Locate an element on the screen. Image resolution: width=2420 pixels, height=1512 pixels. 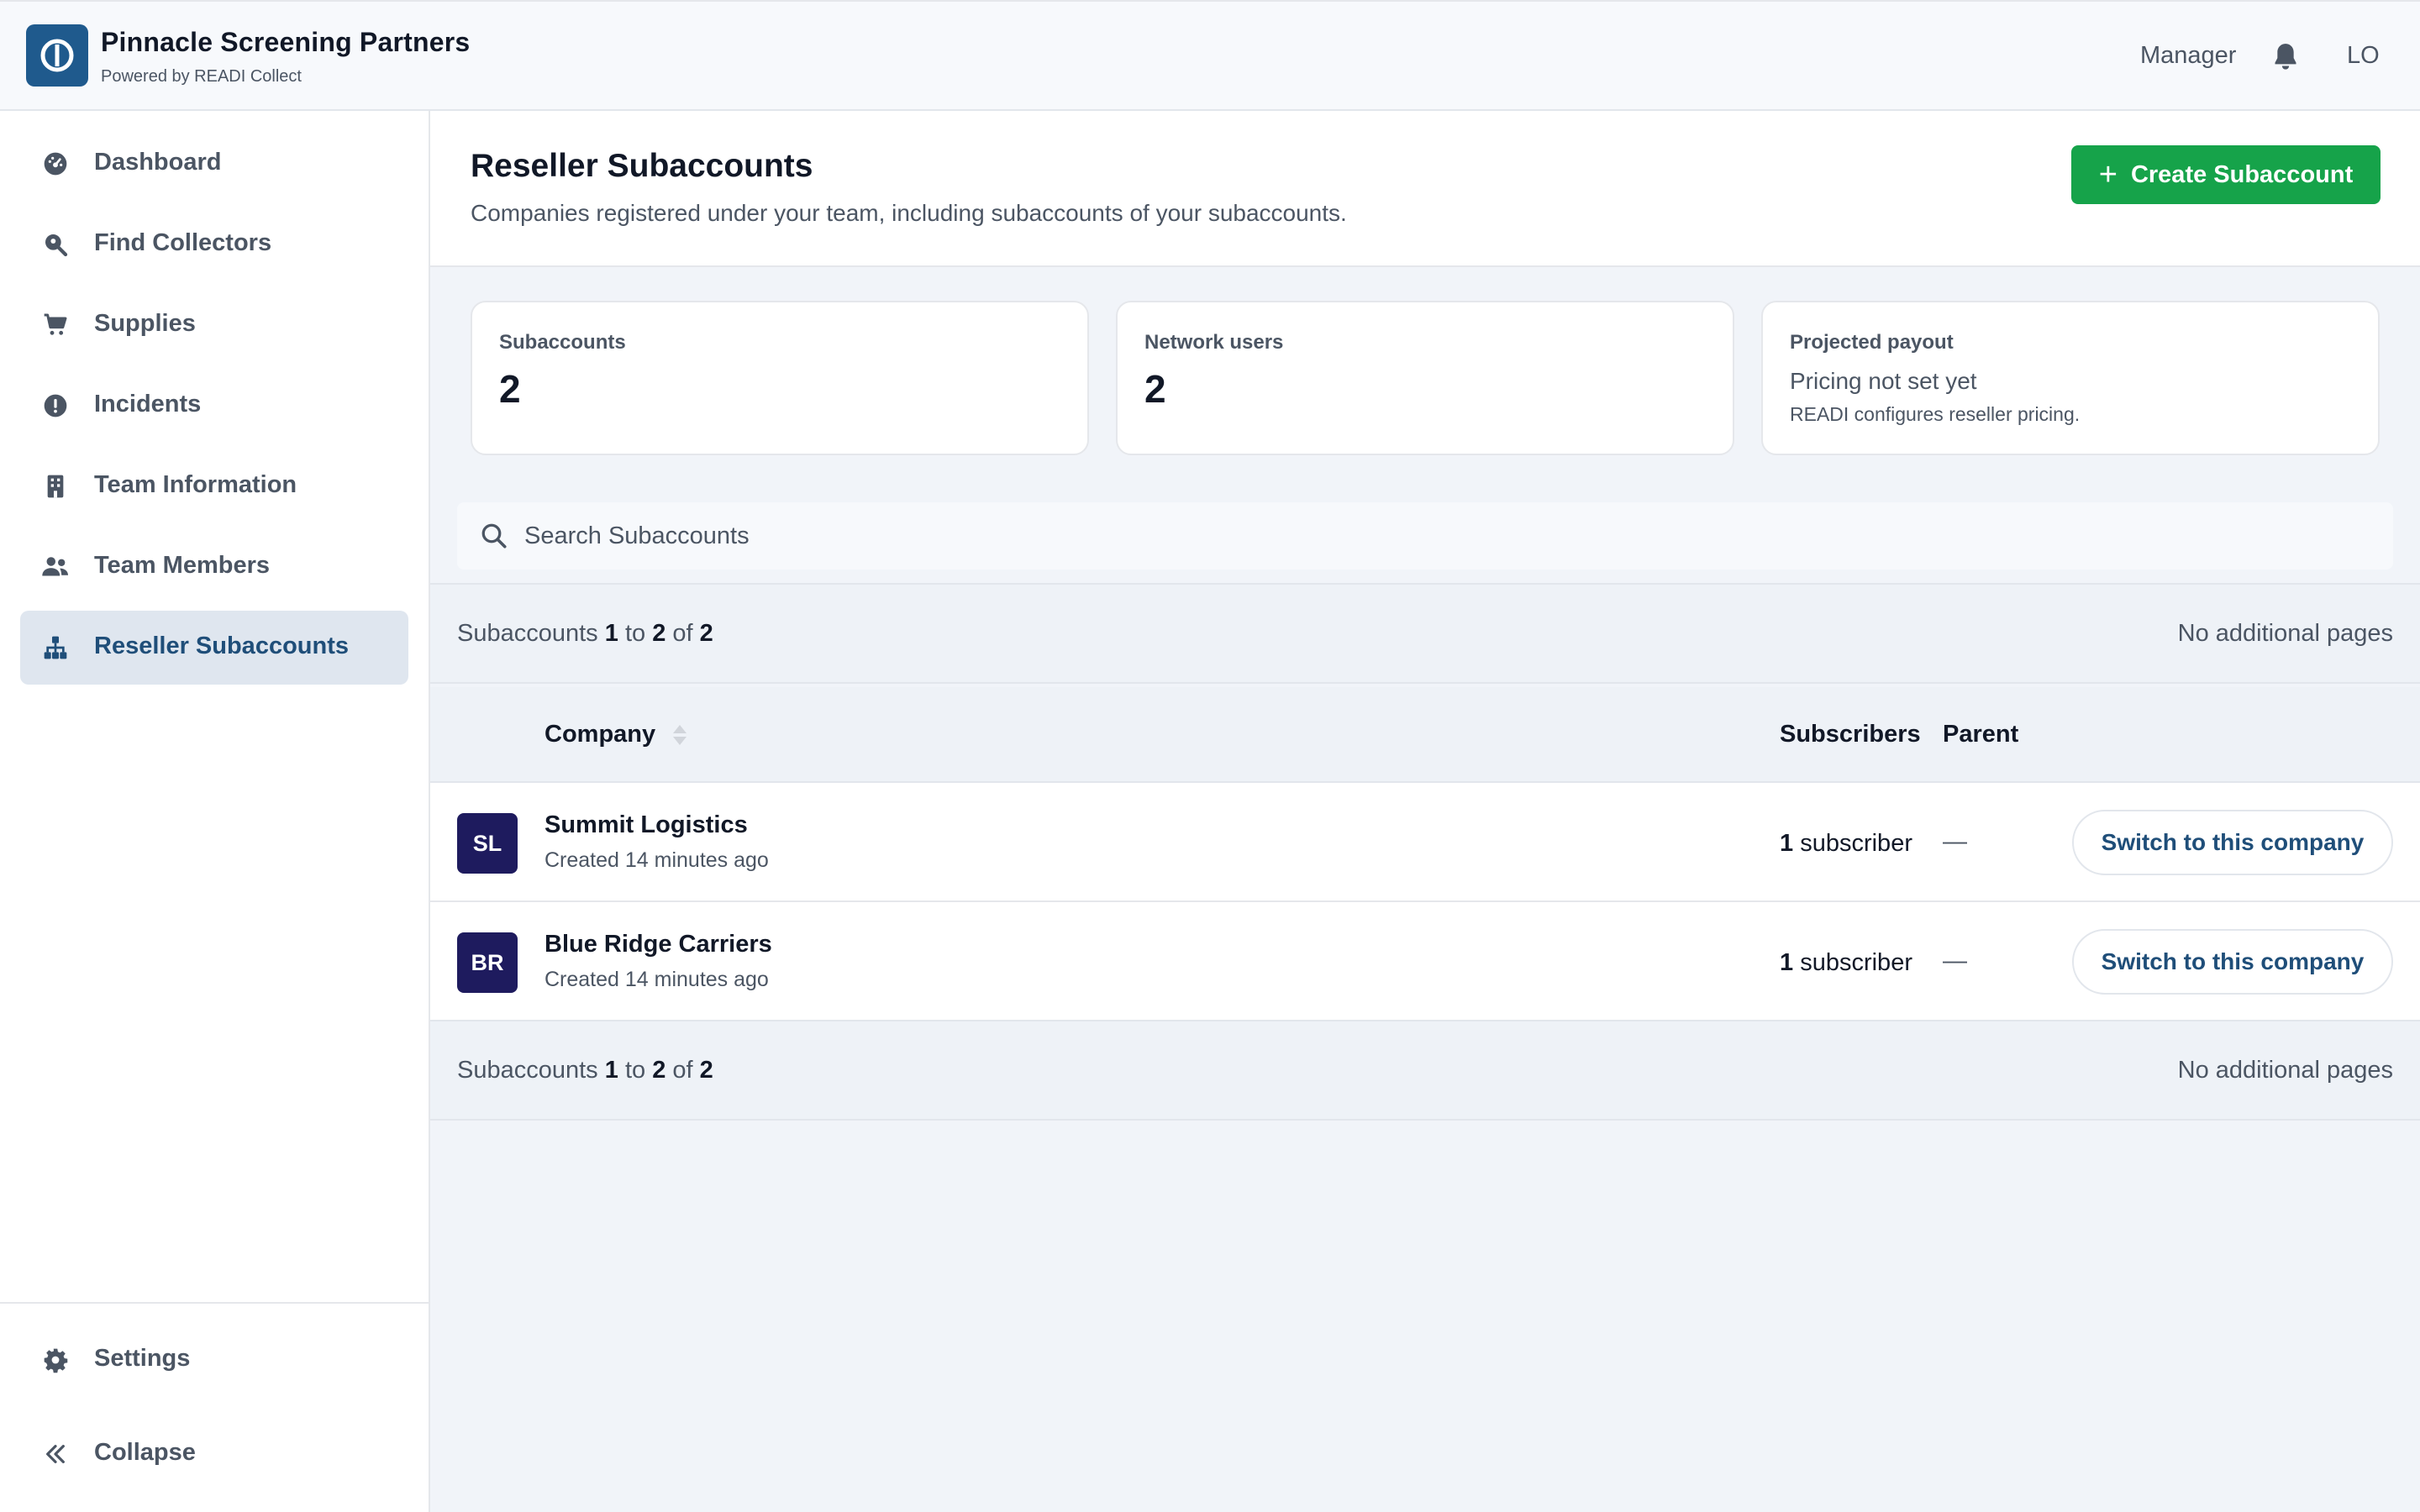
company-name: Summit Logistics is located at coordinates (646, 824).